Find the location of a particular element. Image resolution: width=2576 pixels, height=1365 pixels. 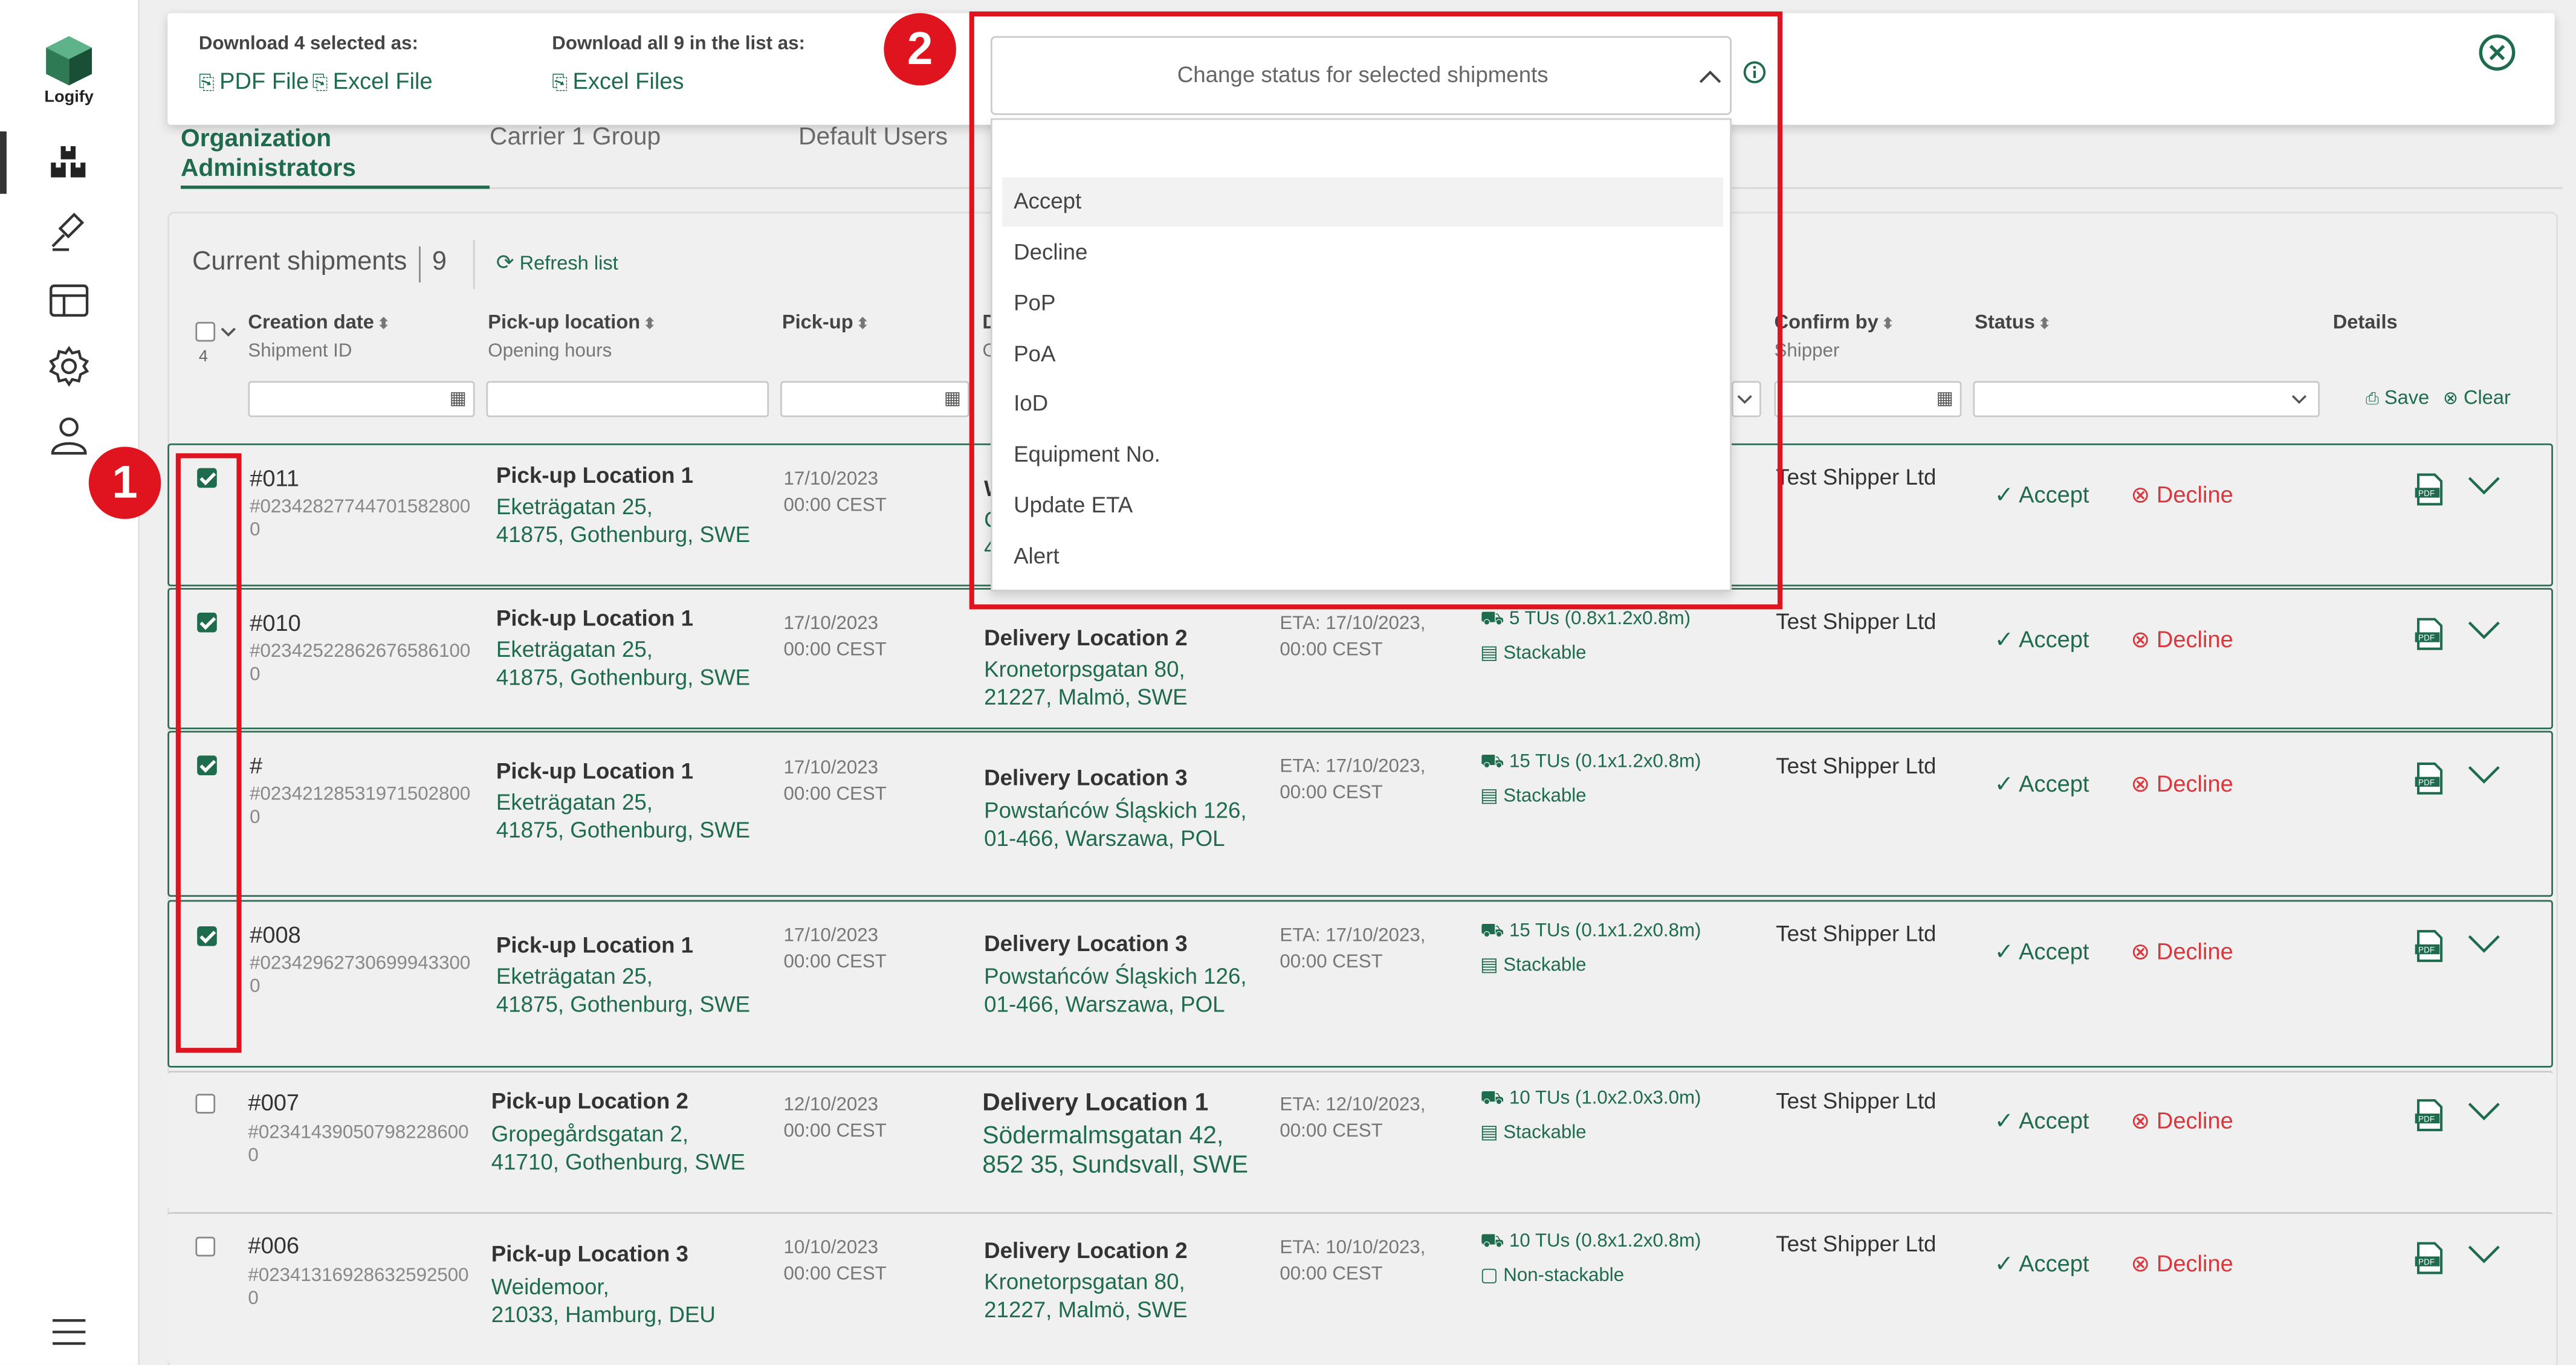

shipments-boxes-icon is located at coordinates (69, 162).